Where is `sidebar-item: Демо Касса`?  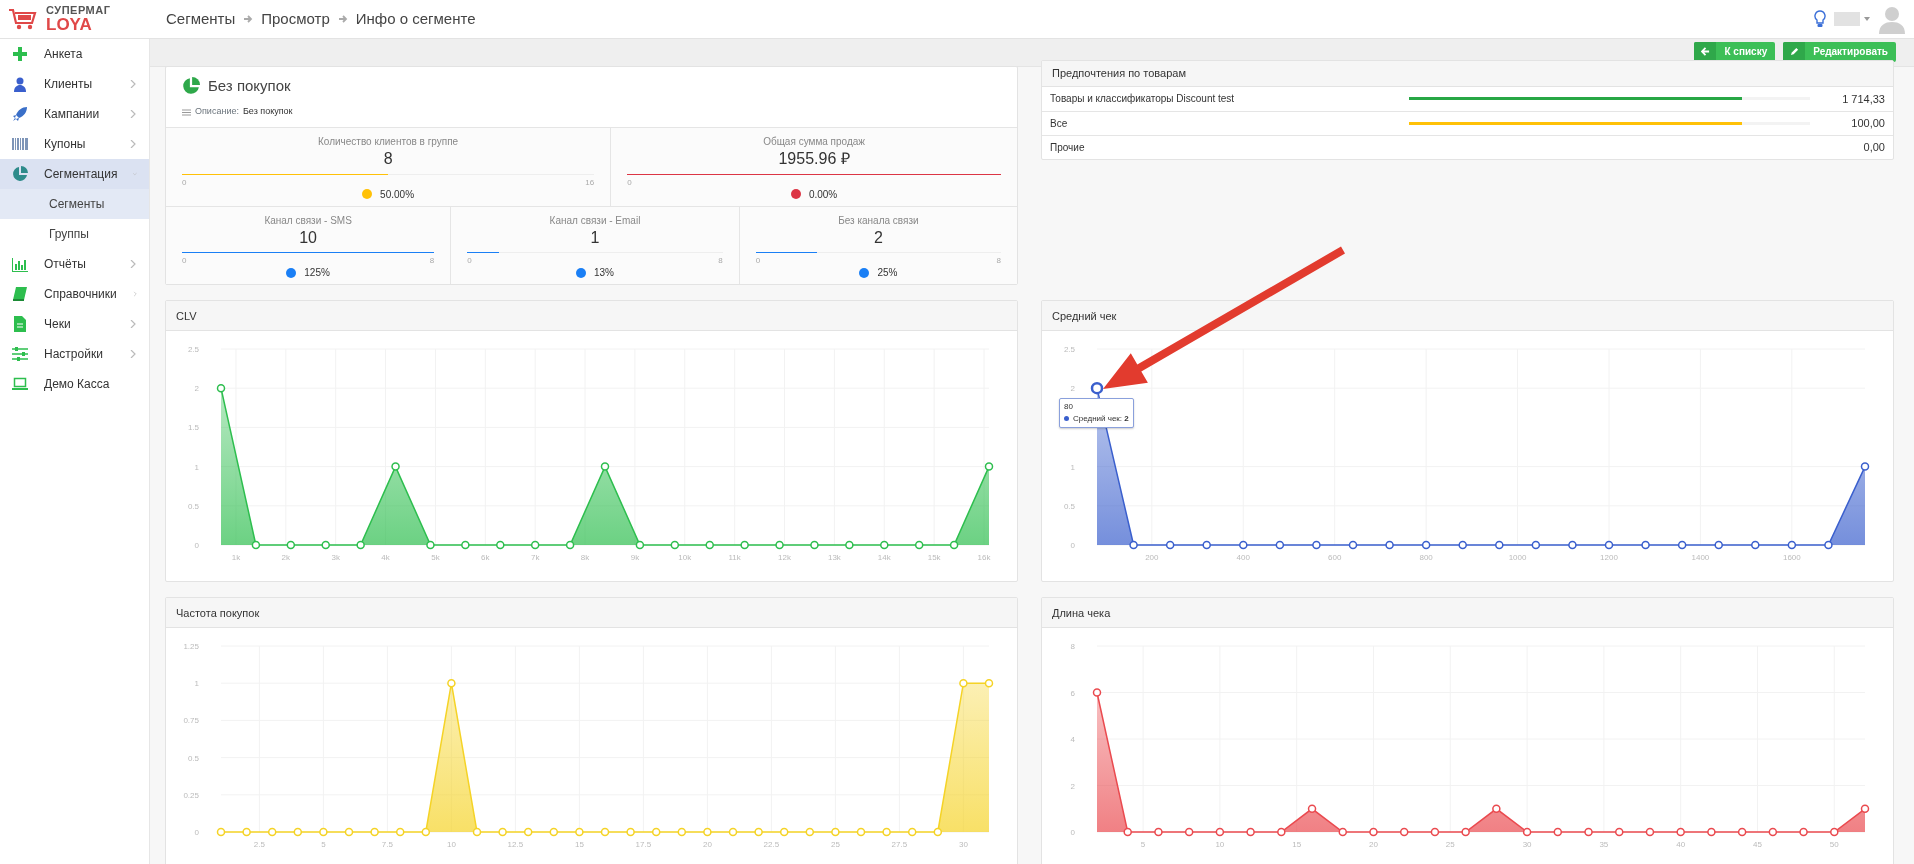 sidebar-item: Демо Касса is located at coordinates (74, 383).